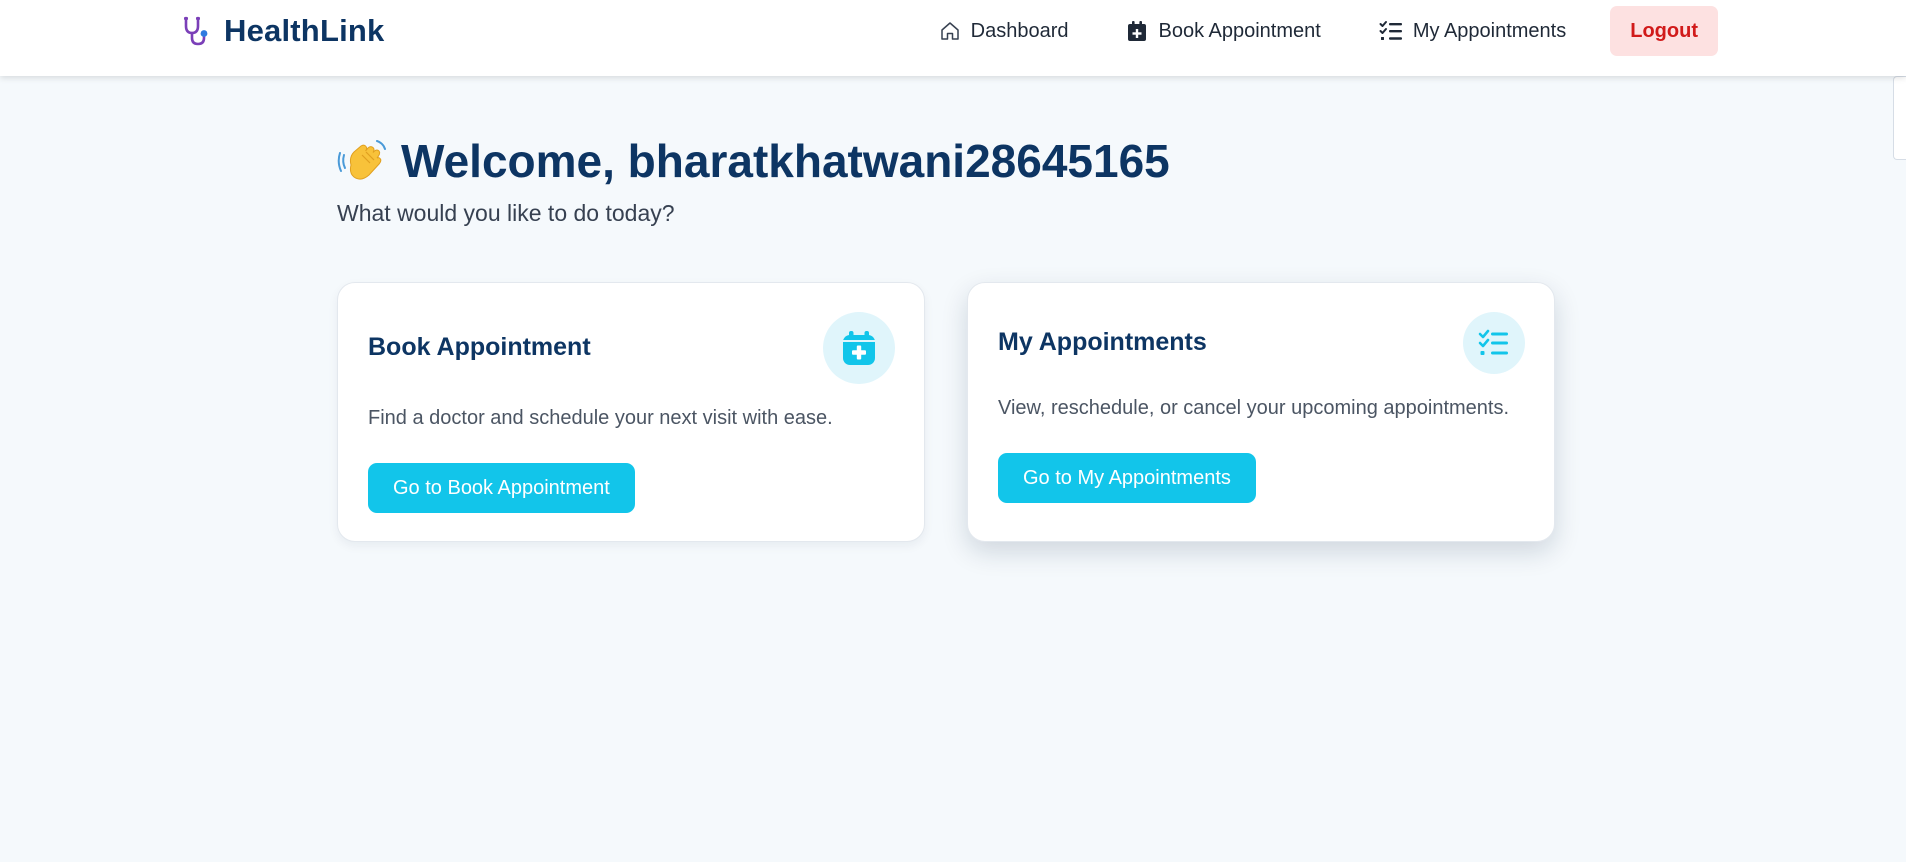 This screenshot has height=862, width=1906. I want to click on nav-item-label: Dashboard, so click(1019, 30).